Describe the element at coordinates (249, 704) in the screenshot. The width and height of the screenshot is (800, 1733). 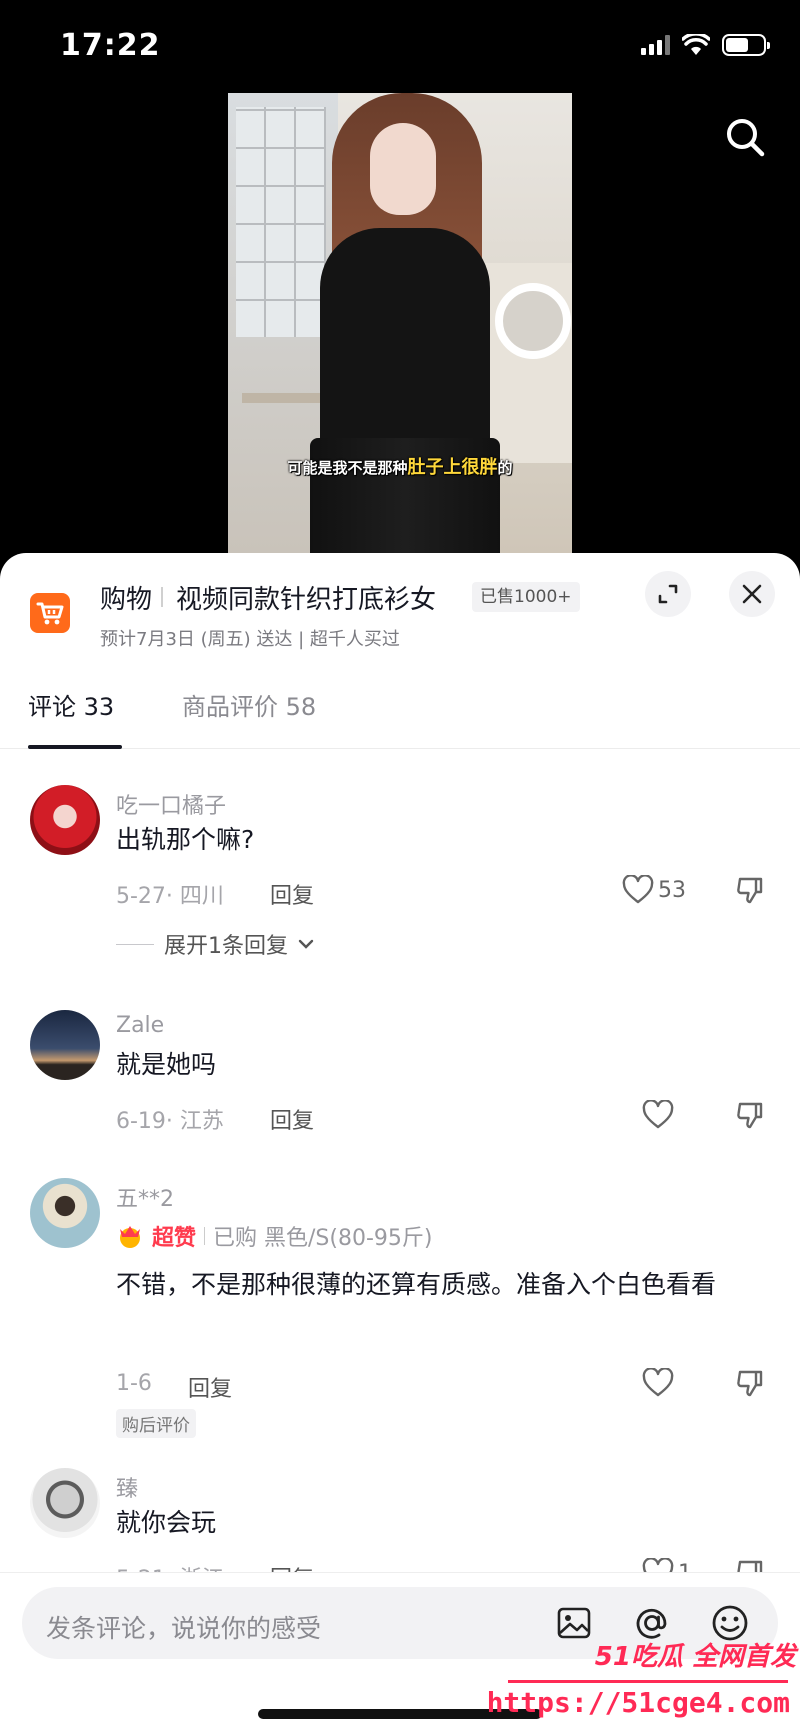
I see `tab-product-reviews: 商品评价 58` at that location.